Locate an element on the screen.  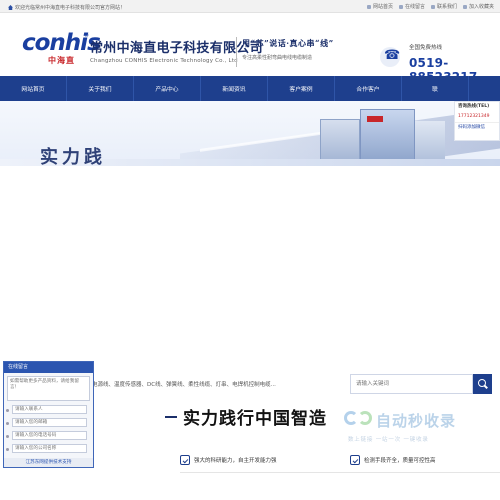
section-heading: 实力践行中国智造 is located at coordinates (246, 416).